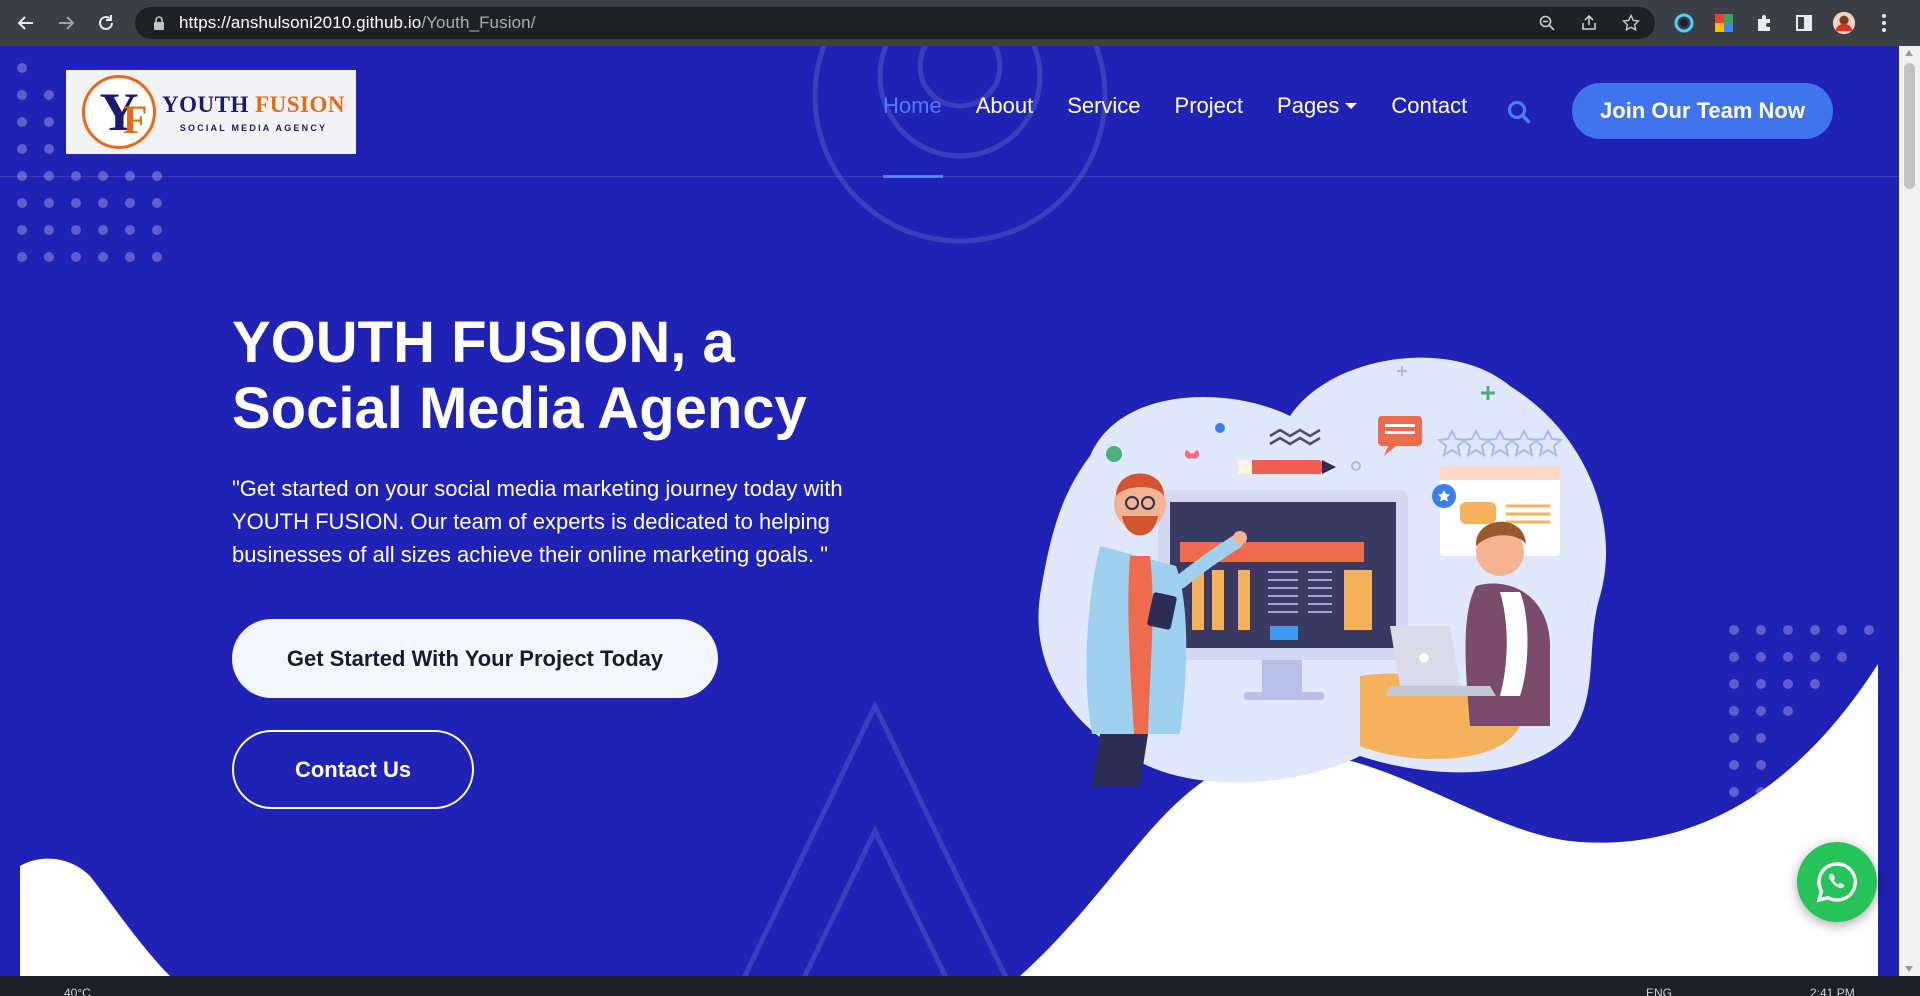 The width and height of the screenshot is (1920, 996). I want to click on hero-title: YOUTH FUSION, a Social Media Agency, so click(519, 375).